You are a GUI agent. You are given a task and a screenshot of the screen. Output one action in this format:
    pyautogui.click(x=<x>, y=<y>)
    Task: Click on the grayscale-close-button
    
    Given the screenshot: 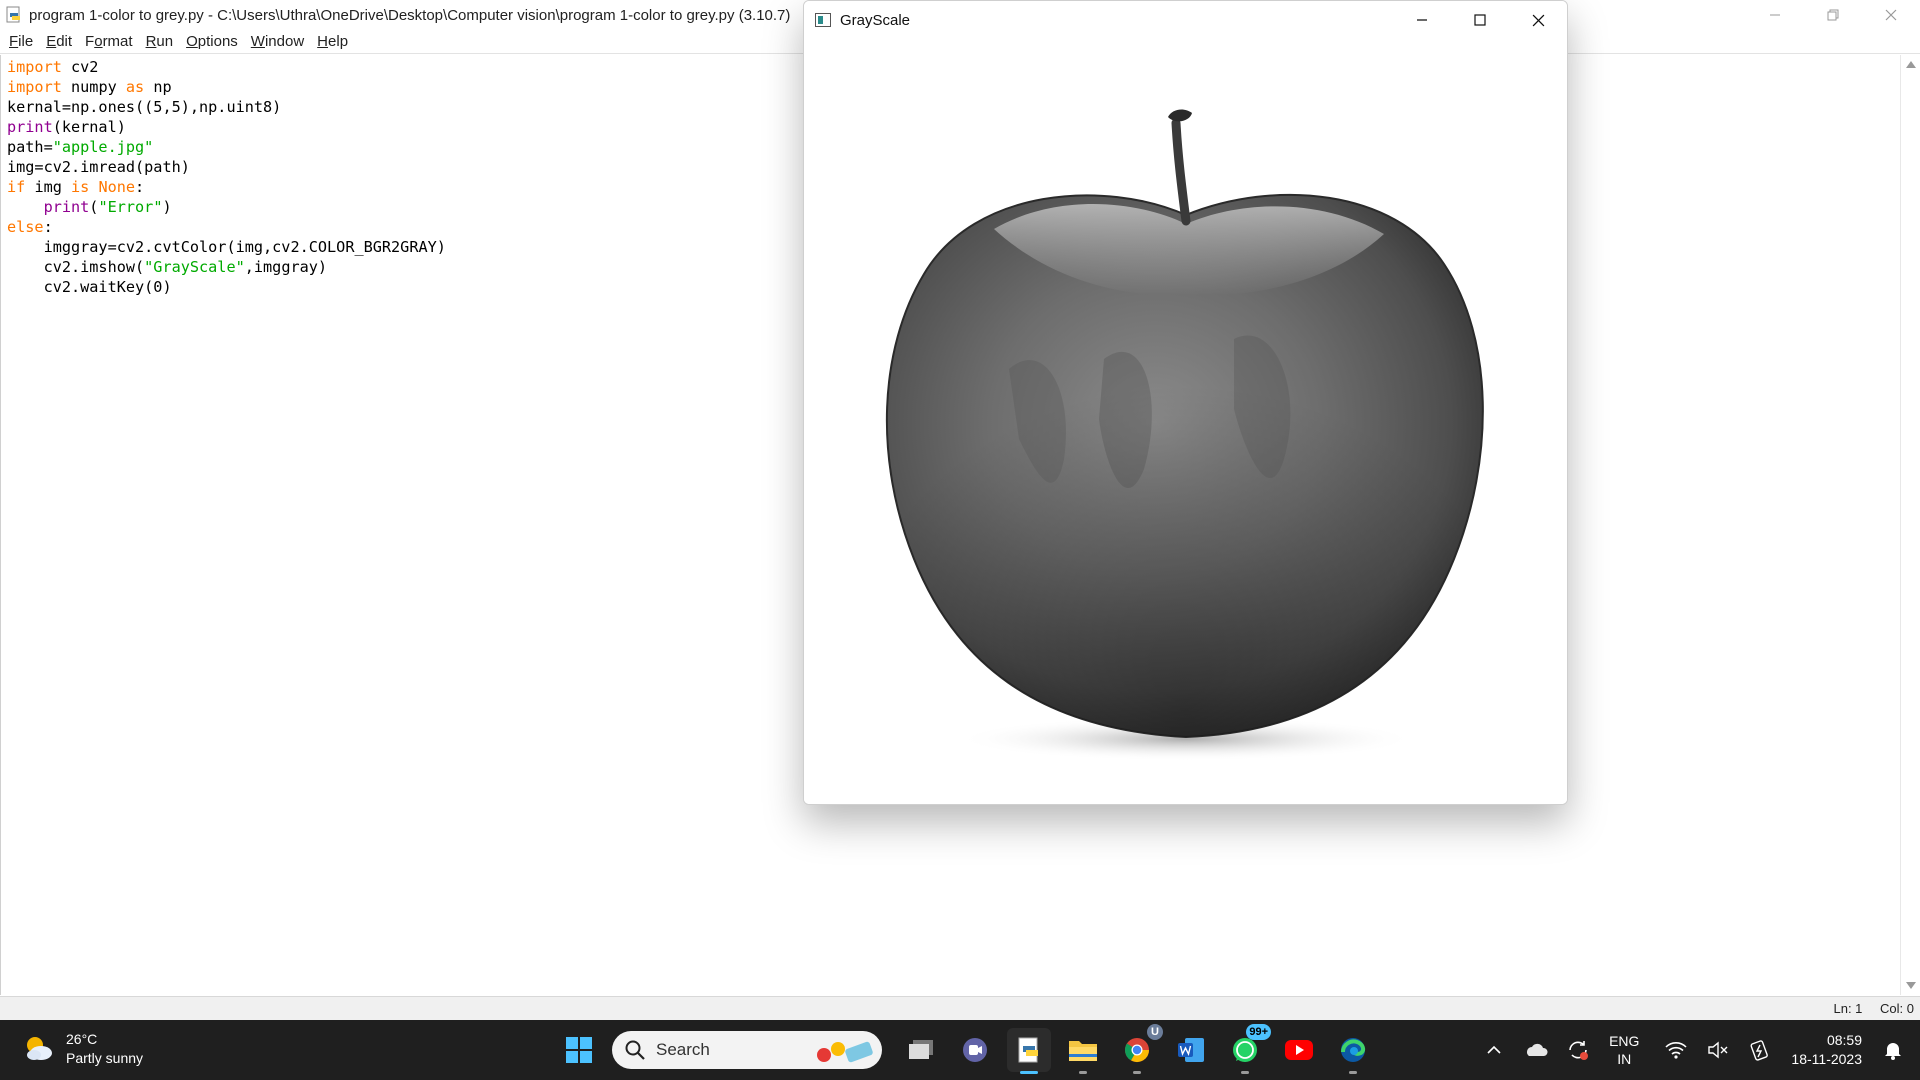 What is the action you would take?
    pyautogui.click(x=1538, y=20)
    